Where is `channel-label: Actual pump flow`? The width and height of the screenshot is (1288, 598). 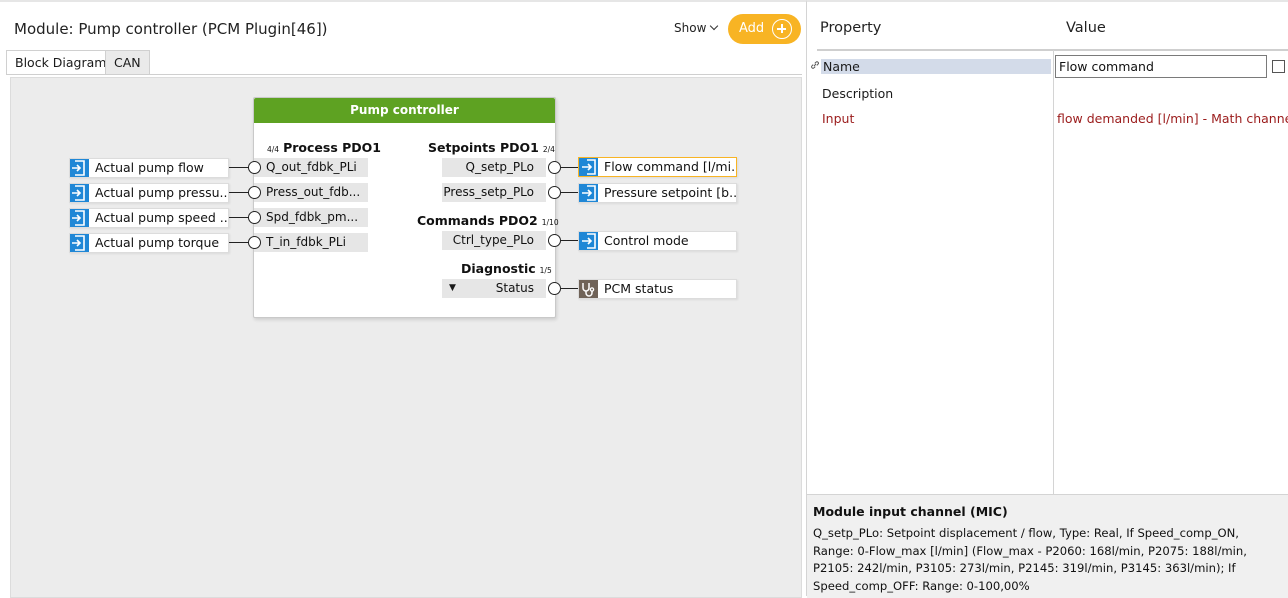
channel-label: Actual pump flow is located at coordinates (149, 167).